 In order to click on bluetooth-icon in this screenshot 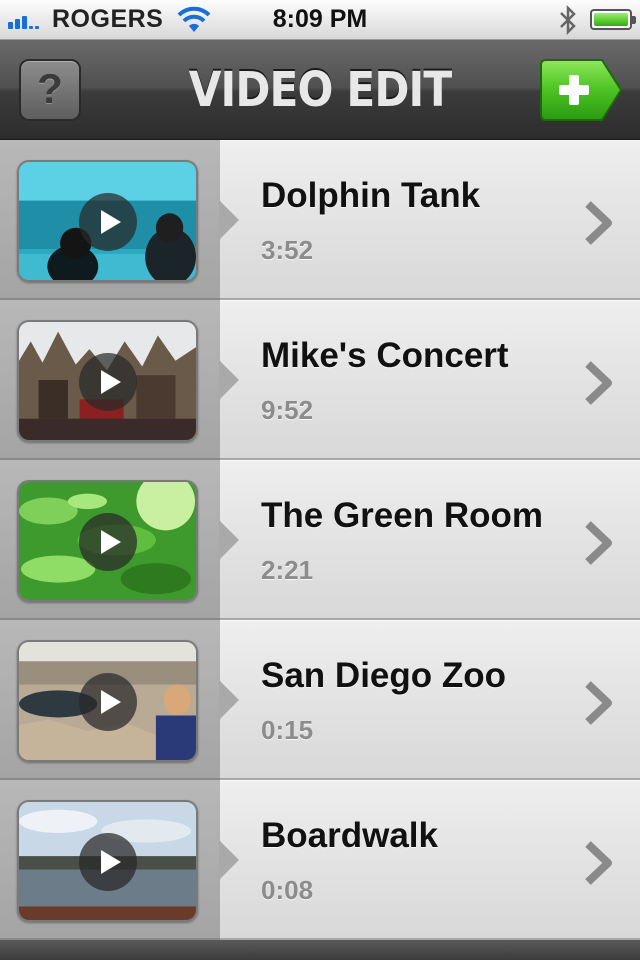, I will do `click(568, 20)`.